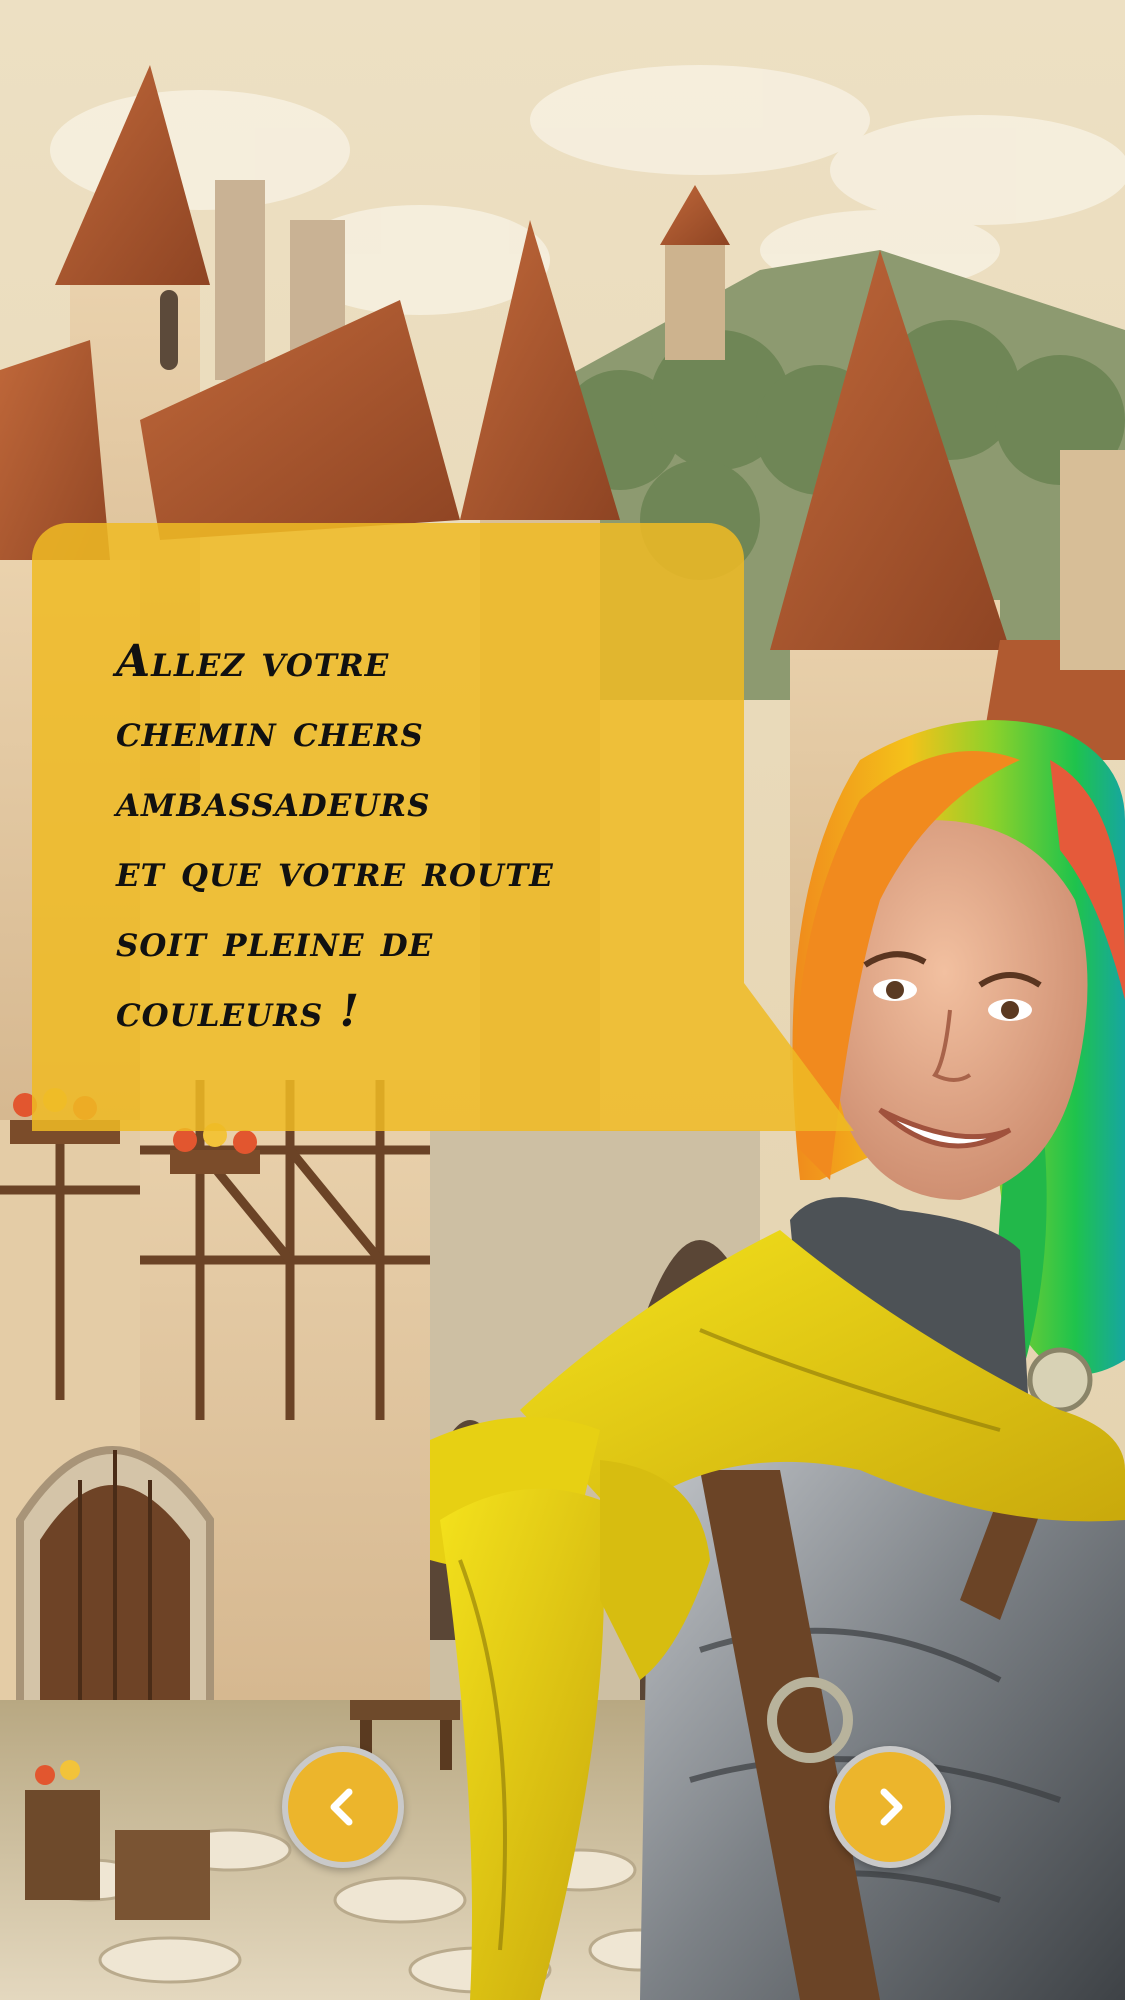 The image size is (1125, 2000). I want to click on previous-button, so click(343, 1807).